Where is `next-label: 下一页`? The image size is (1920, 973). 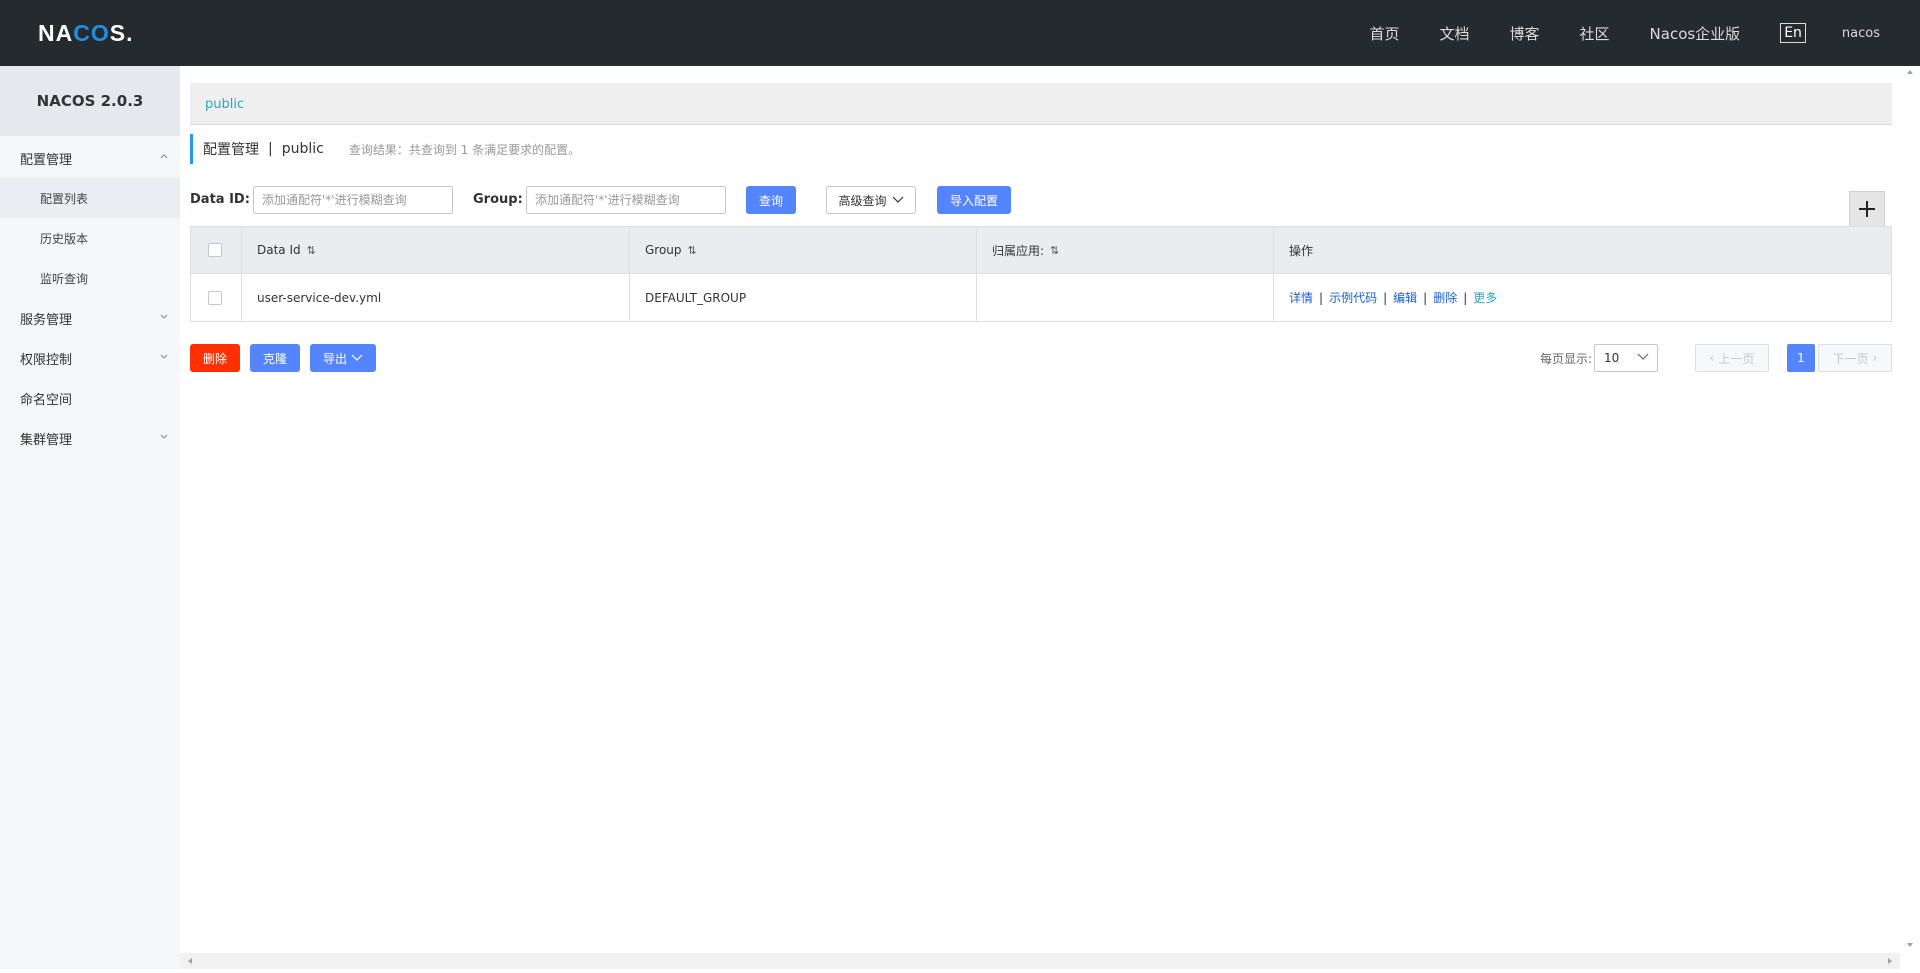
next-label: 下一页 is located at coordinates (1850, 358).